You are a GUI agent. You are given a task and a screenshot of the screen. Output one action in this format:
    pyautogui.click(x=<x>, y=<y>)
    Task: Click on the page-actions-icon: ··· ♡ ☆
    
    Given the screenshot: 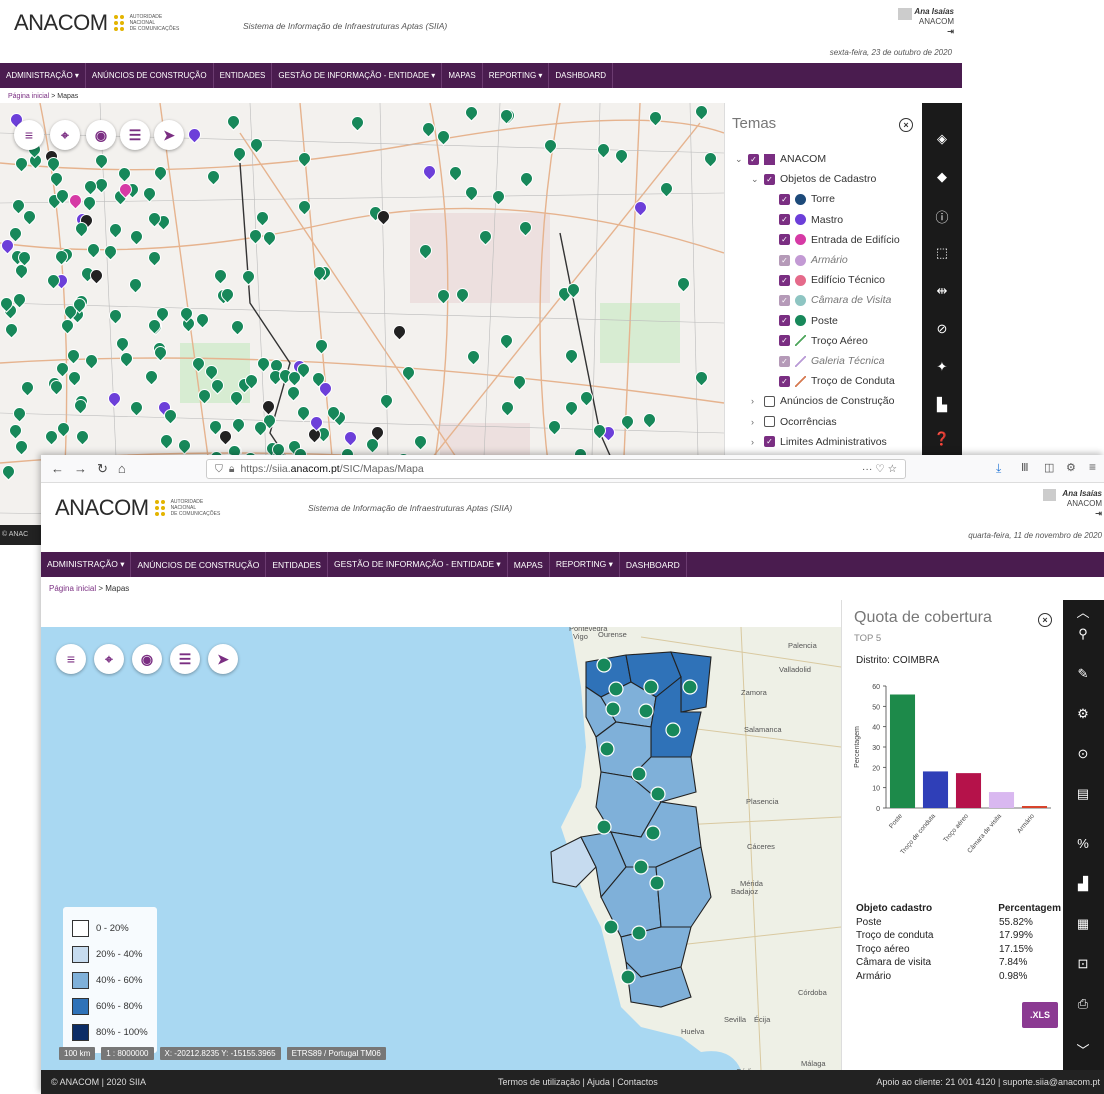 What is the action you would take?
    pyautogui.click(x=879, y=469)
    